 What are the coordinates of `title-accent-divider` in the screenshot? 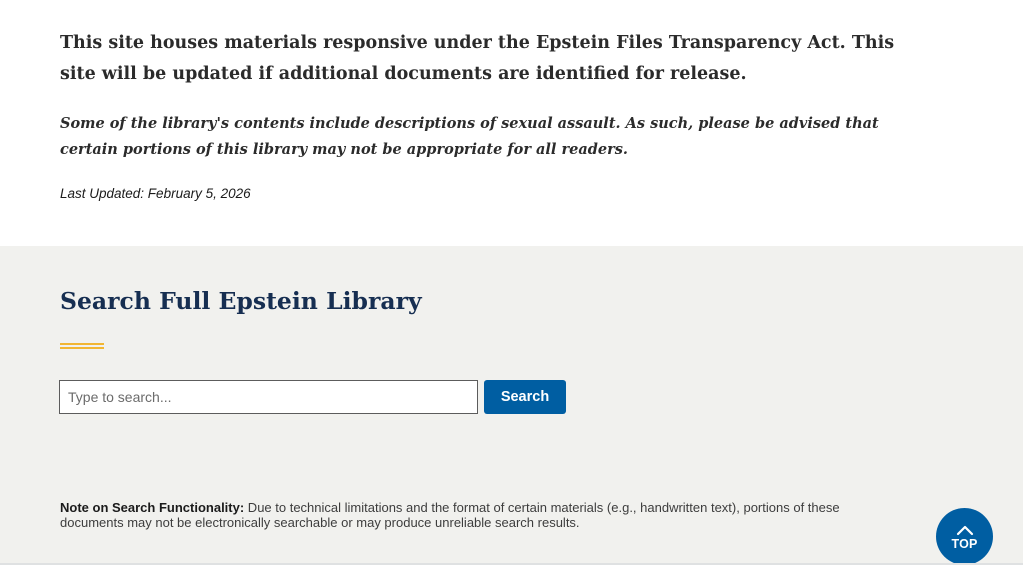 It's located at (82, 347).